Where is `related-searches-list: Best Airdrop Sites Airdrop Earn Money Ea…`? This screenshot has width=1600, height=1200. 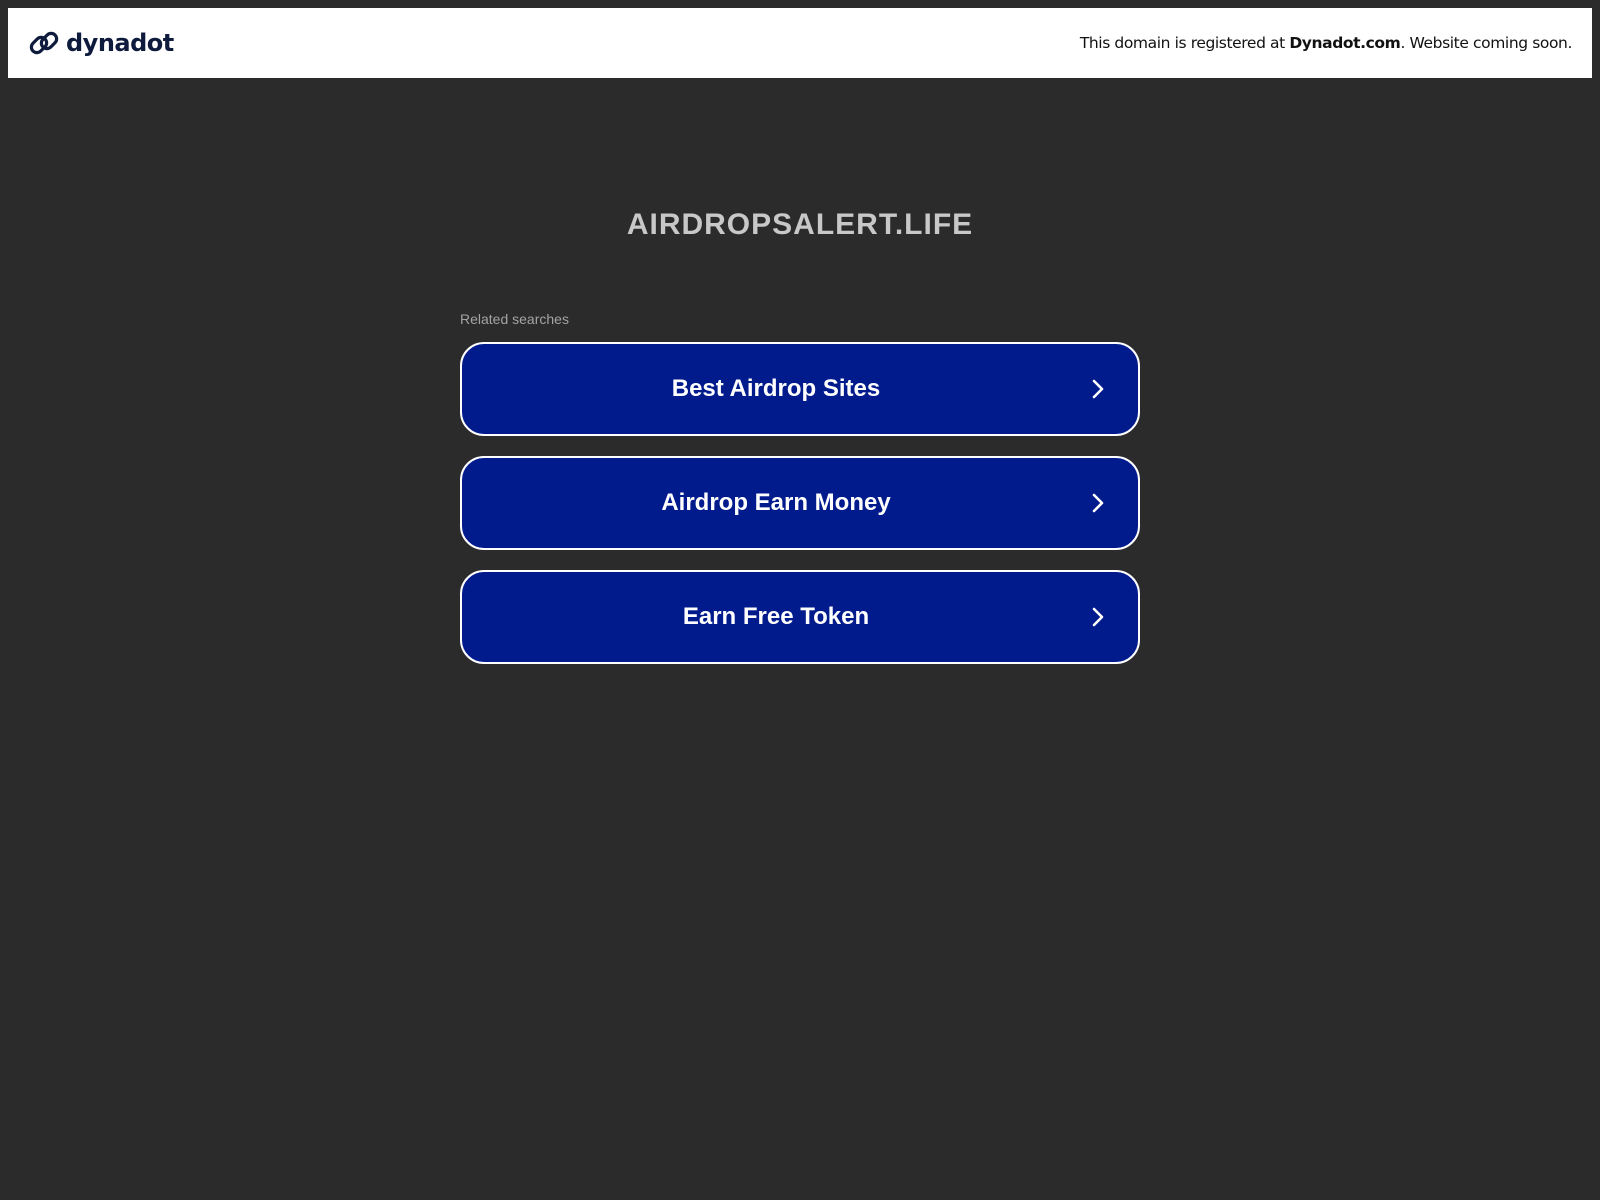
related-searches-list: Best Airdrop Sites Airdrop Earn Money Ea… is located at coordinates (800, 513).